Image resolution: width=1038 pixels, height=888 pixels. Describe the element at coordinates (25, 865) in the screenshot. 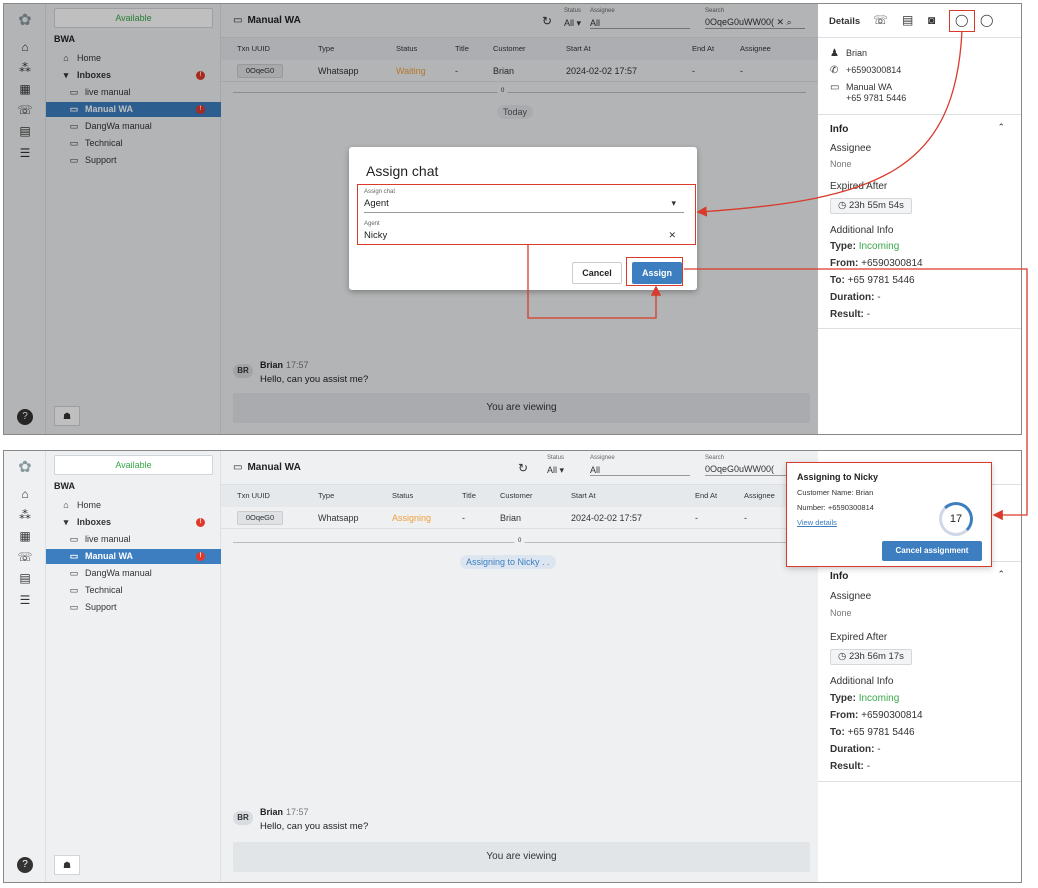

I see `help-icon: ?` at that location.